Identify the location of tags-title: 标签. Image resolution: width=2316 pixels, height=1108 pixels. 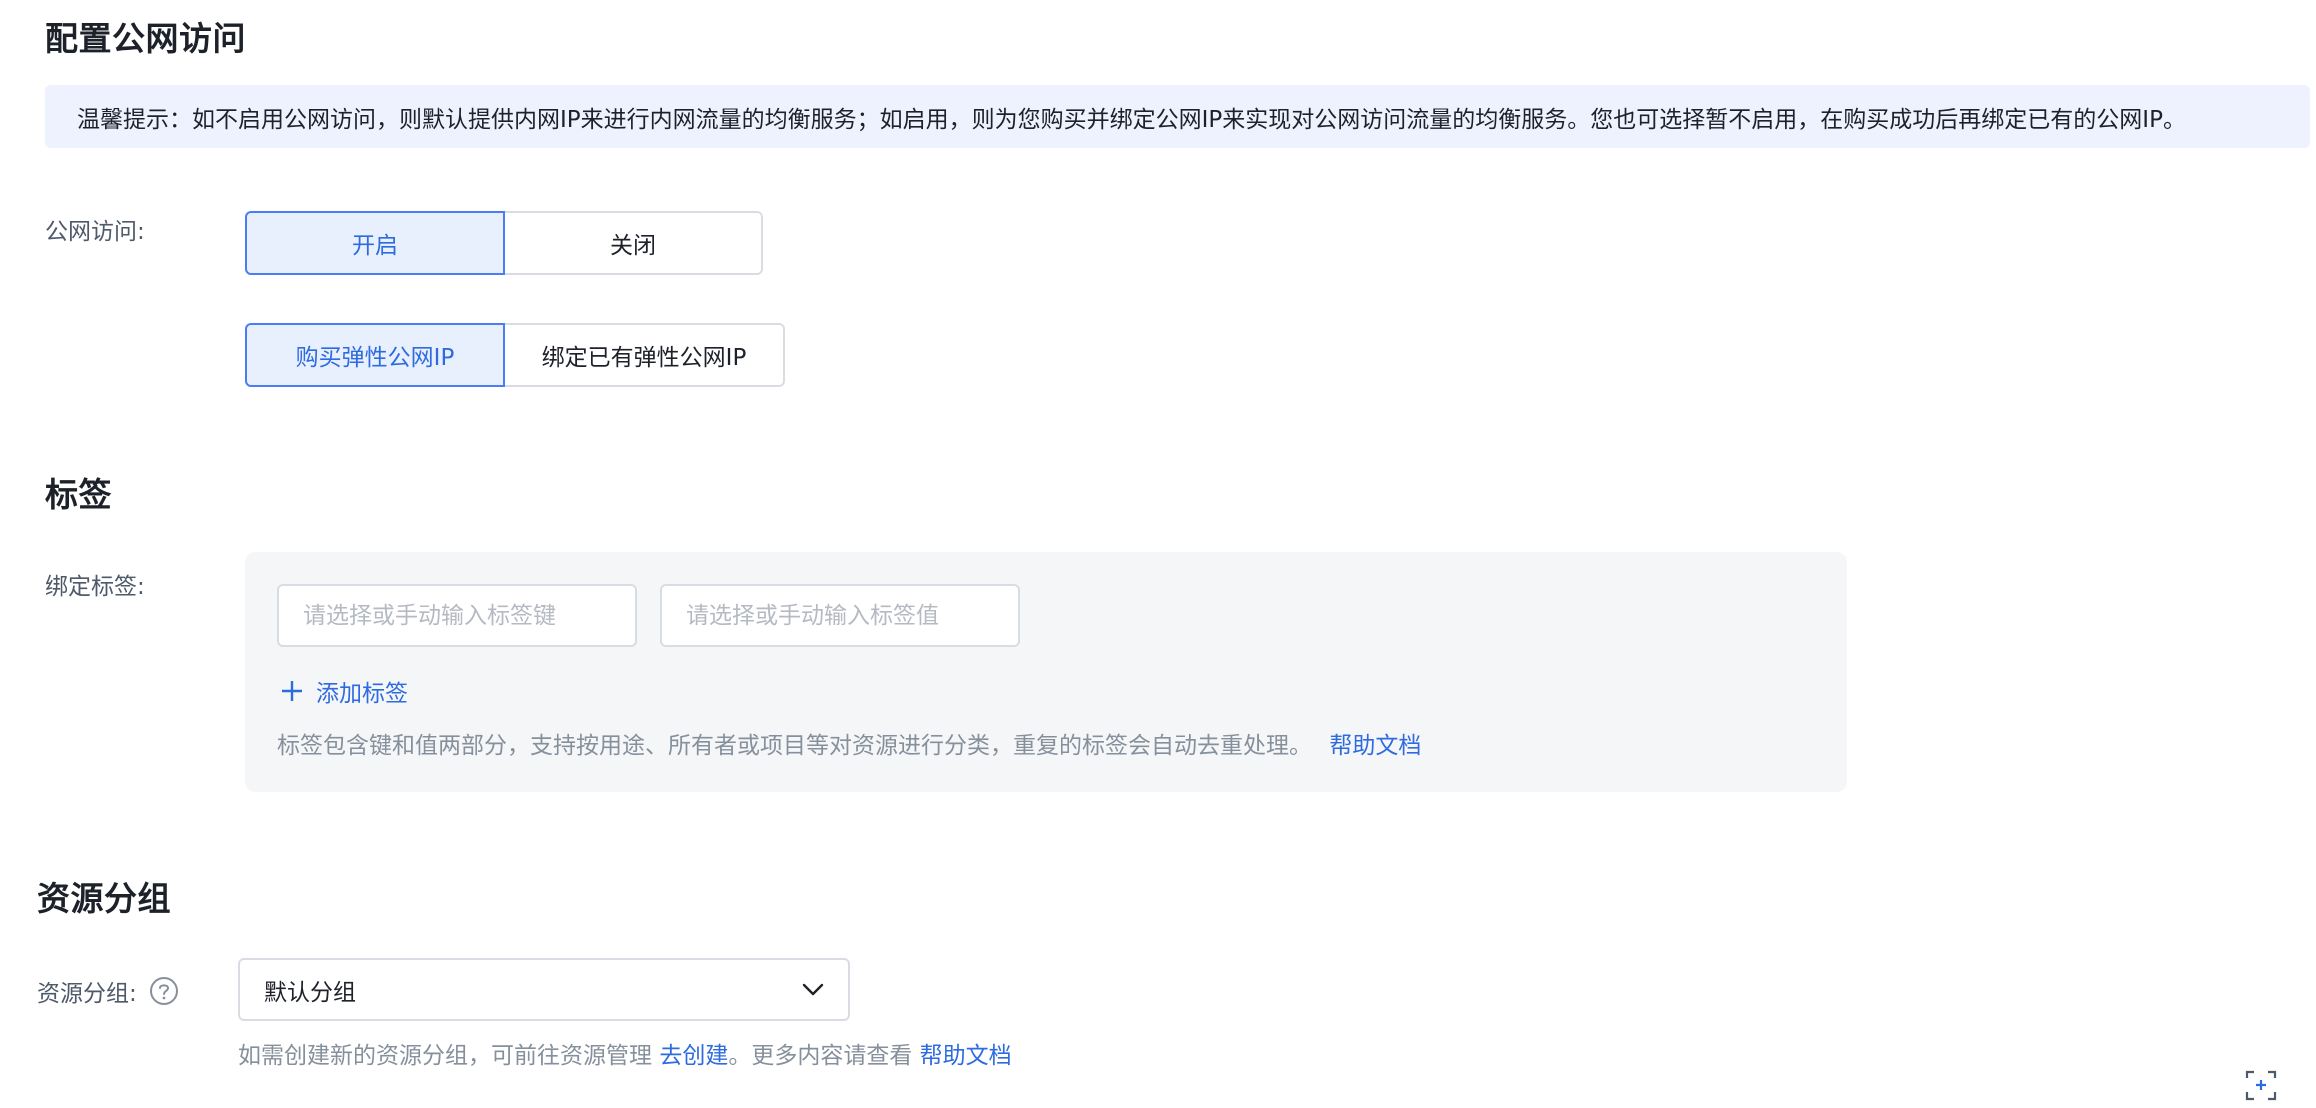
(78, 494).